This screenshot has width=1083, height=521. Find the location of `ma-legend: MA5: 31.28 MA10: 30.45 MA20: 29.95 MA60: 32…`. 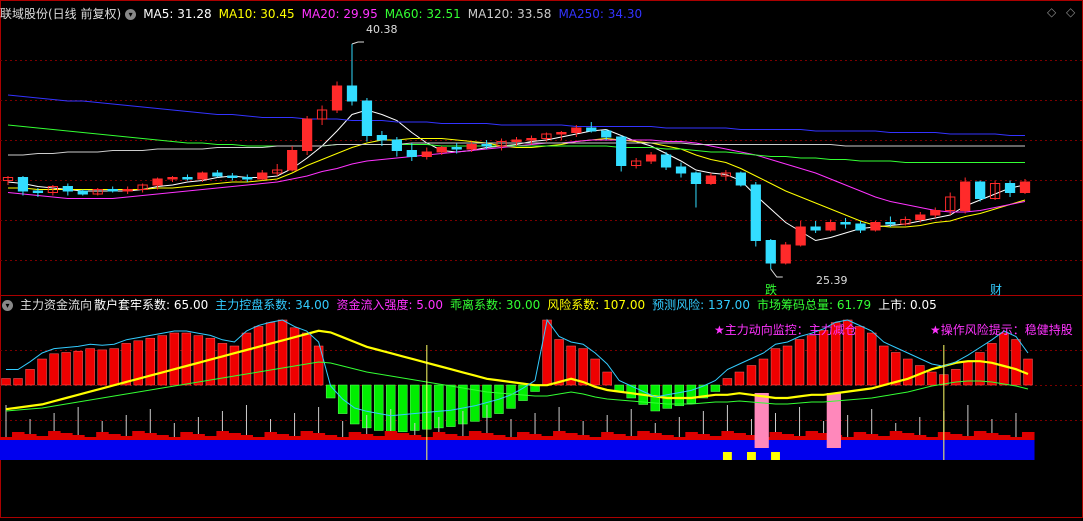

ma-legend: MA5: 31.28 MA10: 30.45 MA20: 29.95 MA60: 32… is located at coordinates (396, 14).